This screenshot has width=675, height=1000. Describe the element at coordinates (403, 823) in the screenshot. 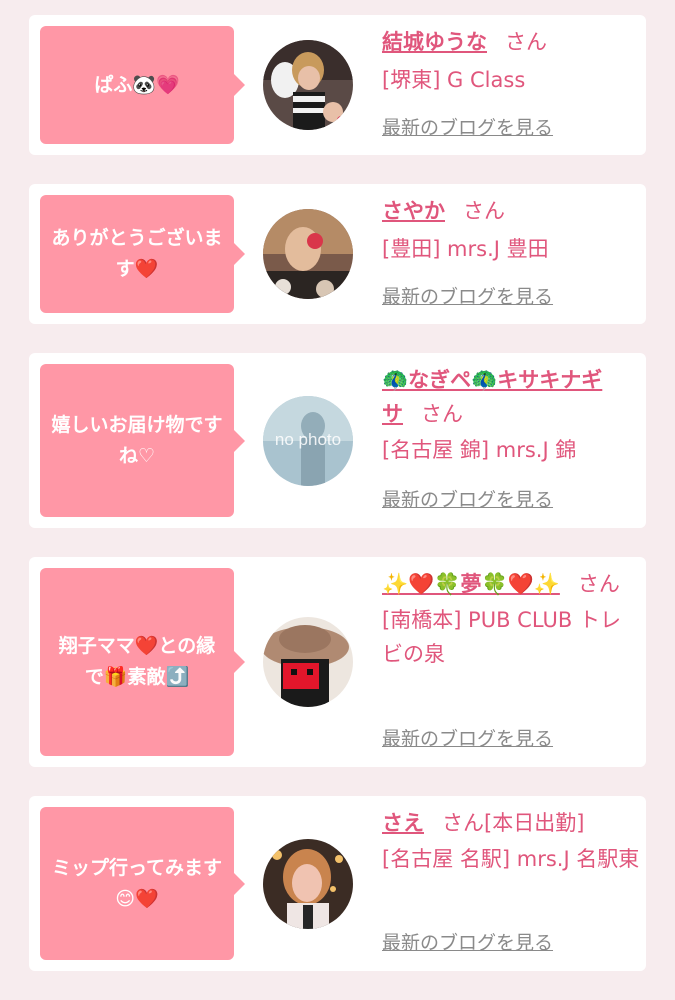

I see `girl-name-link: さえ` at that location.